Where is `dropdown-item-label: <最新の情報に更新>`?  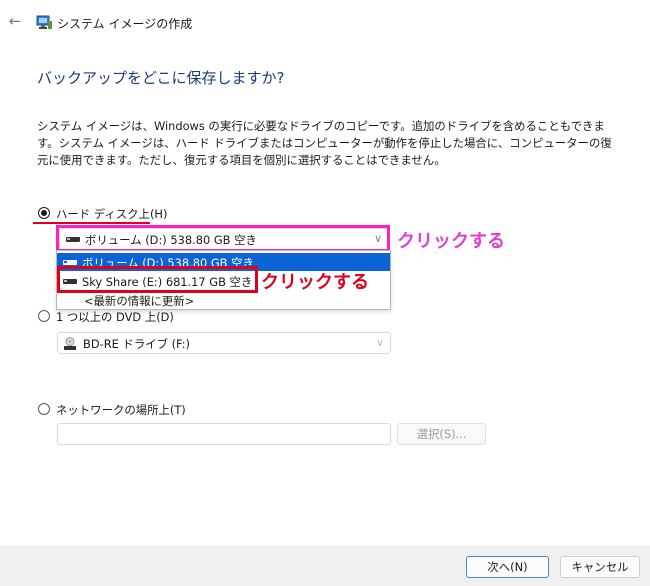 dropdown-item-label: <最新の情報に更新> is located at coordinates (139, 301).